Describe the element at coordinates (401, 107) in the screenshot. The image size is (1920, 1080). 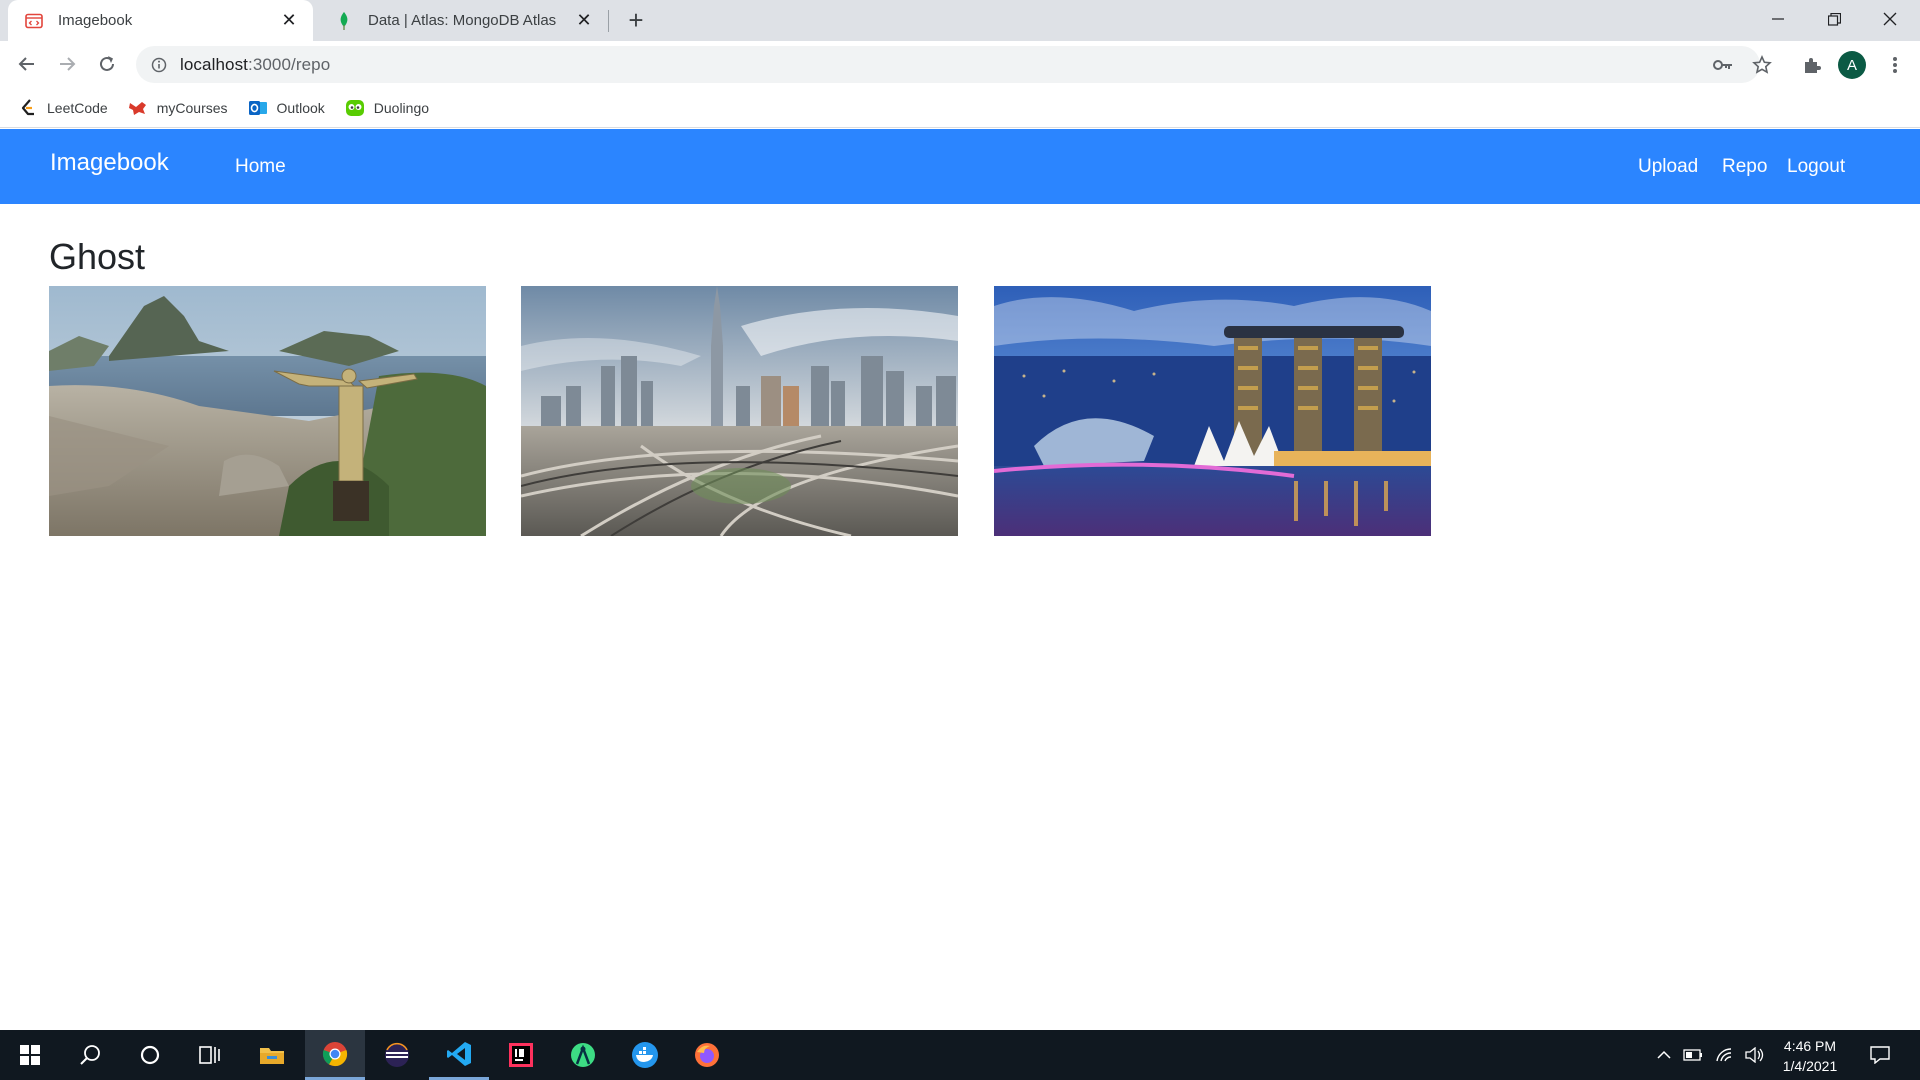
I see `bookmark-label: Duolingo` at that location.